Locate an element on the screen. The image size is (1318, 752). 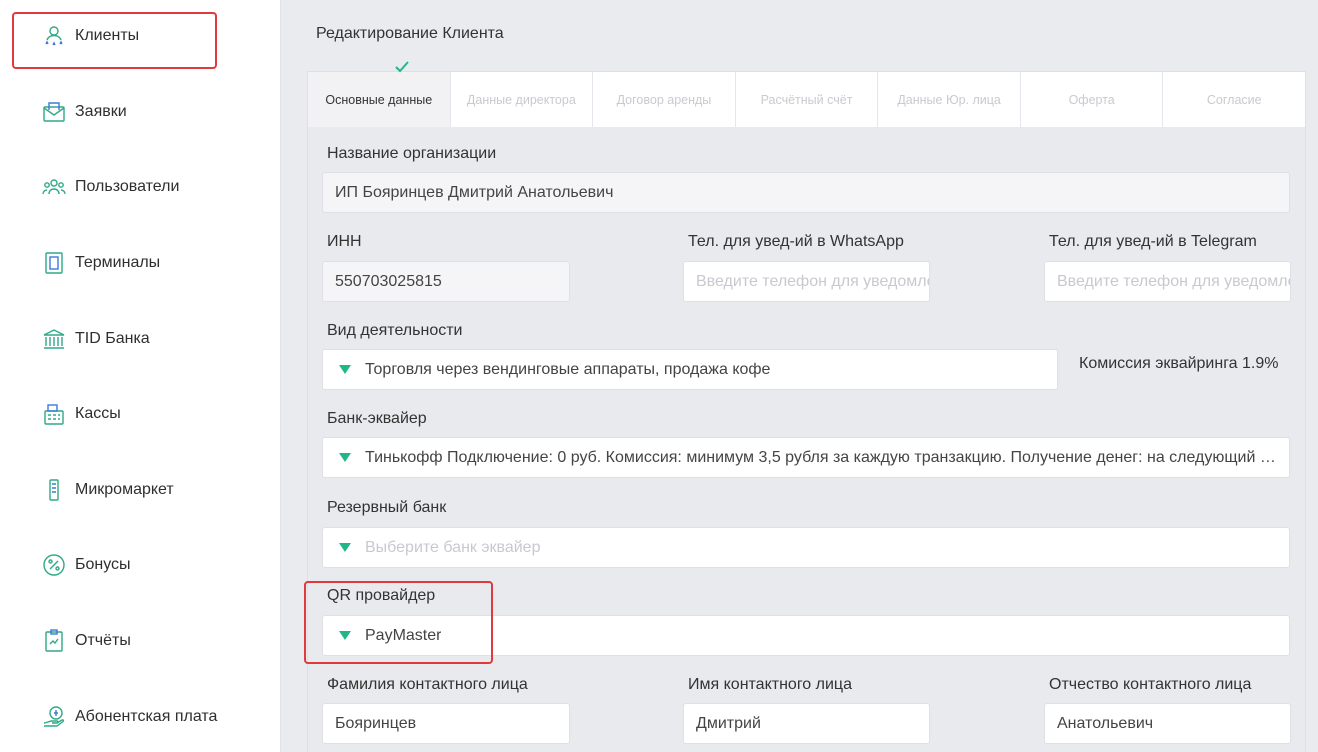
tab-director-data: Данные директора is located at coordinates (522, 99).